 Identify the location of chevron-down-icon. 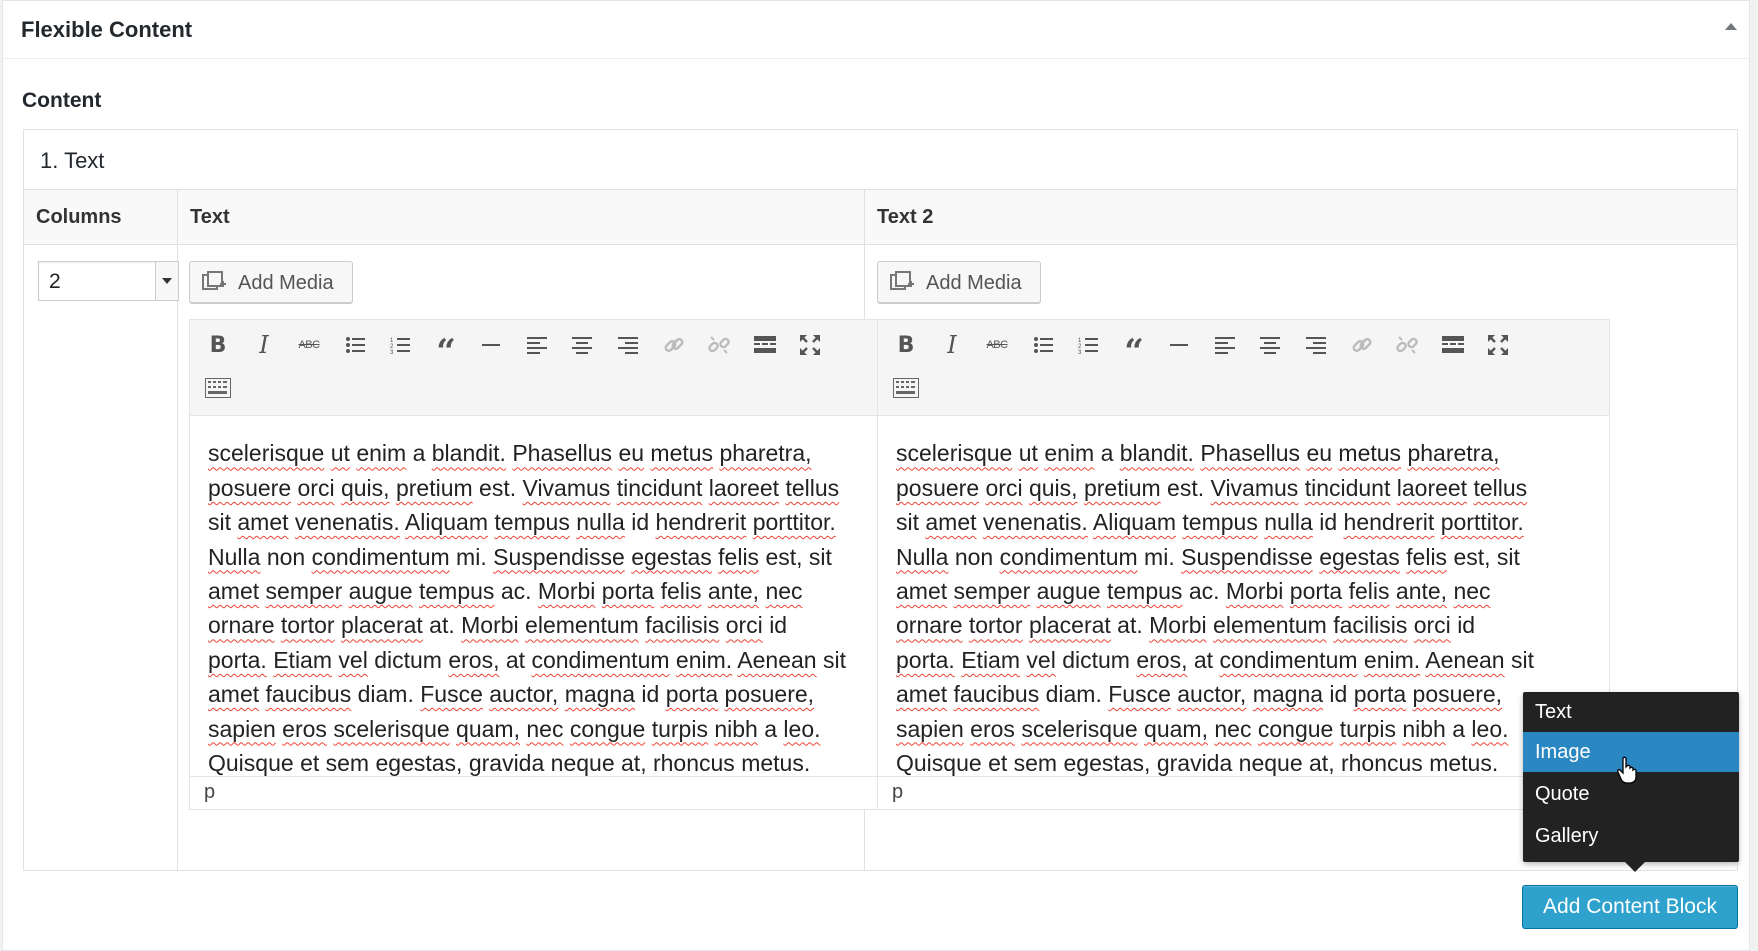
(166, 281).